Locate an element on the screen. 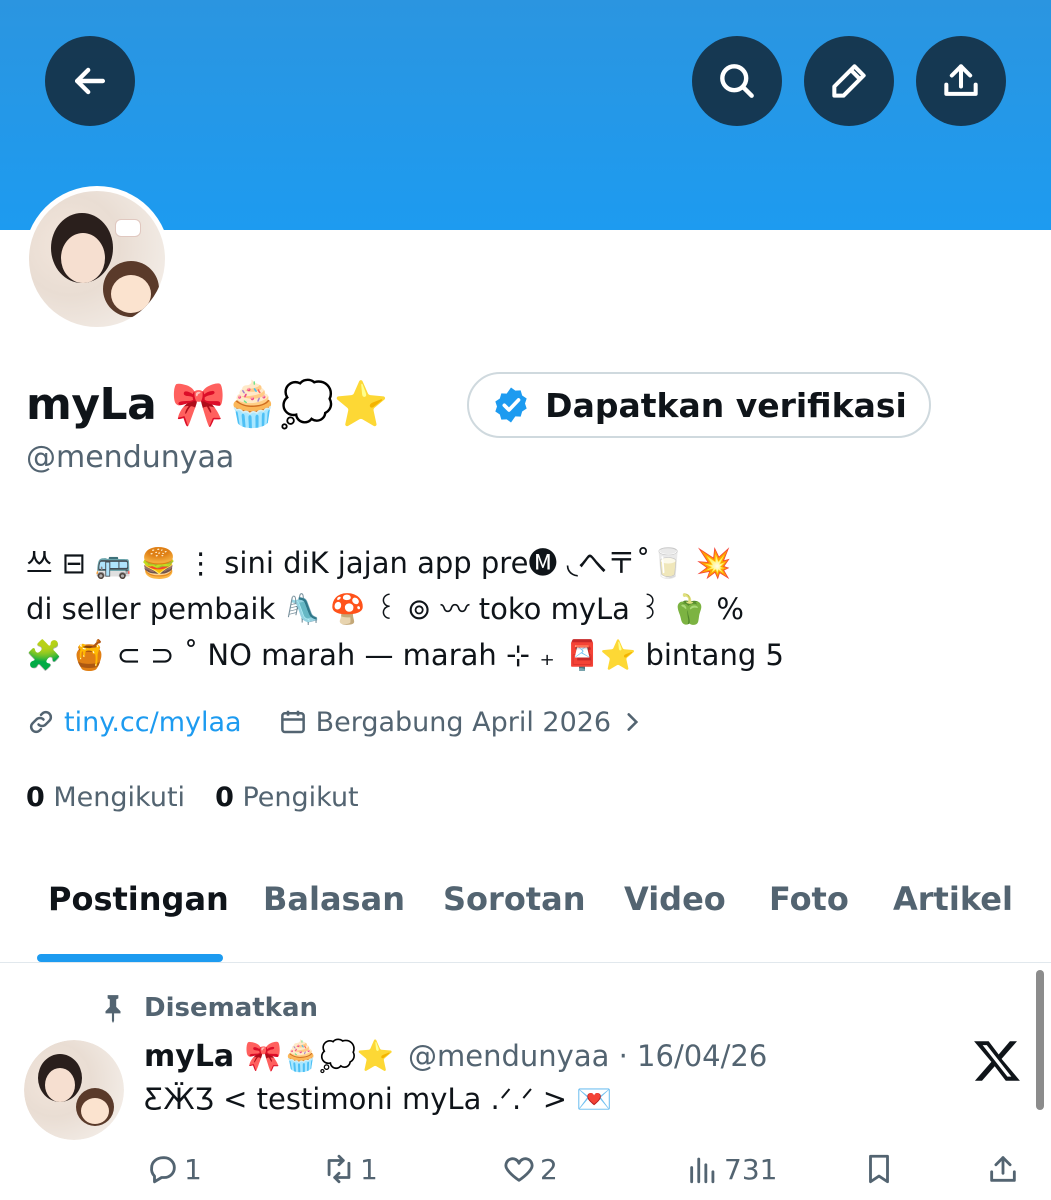 This screenshot has height=1200, width=1051. profile-name-row: myLa 🎀🧁💭⭐ is located at coordinates (207, 404).